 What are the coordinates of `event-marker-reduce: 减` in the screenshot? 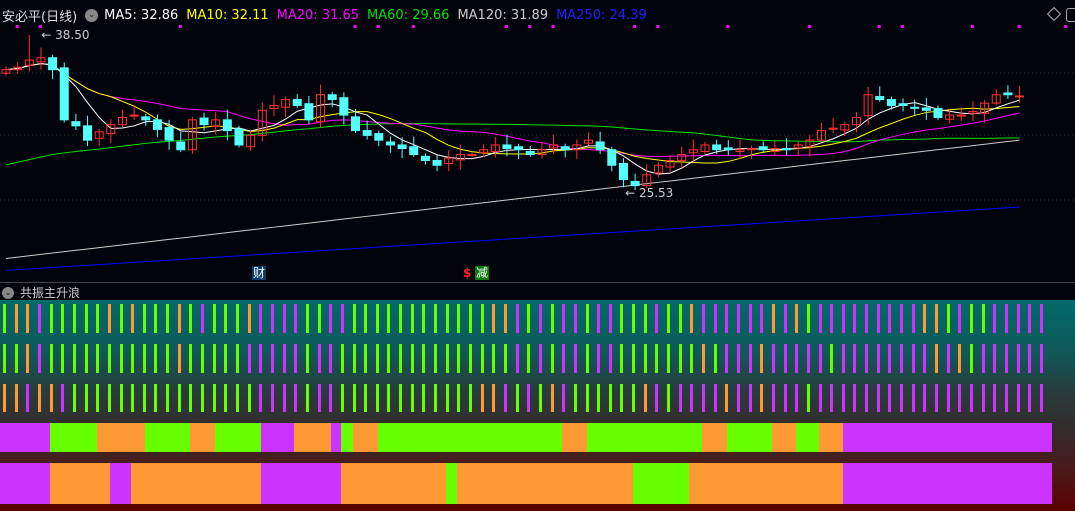 It's located at (482, 273).